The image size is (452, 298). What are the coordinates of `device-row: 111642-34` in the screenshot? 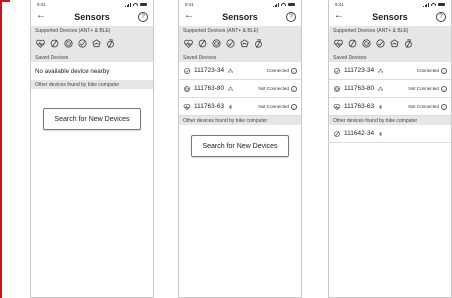 It's located at (390, 134).